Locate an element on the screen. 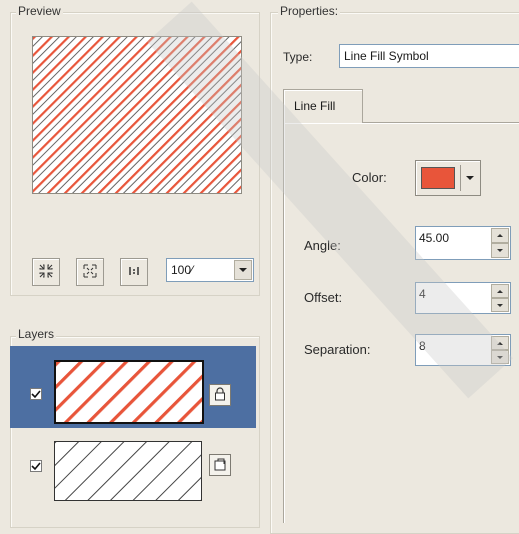 This screenshot has width=519, height=534. symbol-type-select: Line Fill Symbol is located at coordinates (429, 56).